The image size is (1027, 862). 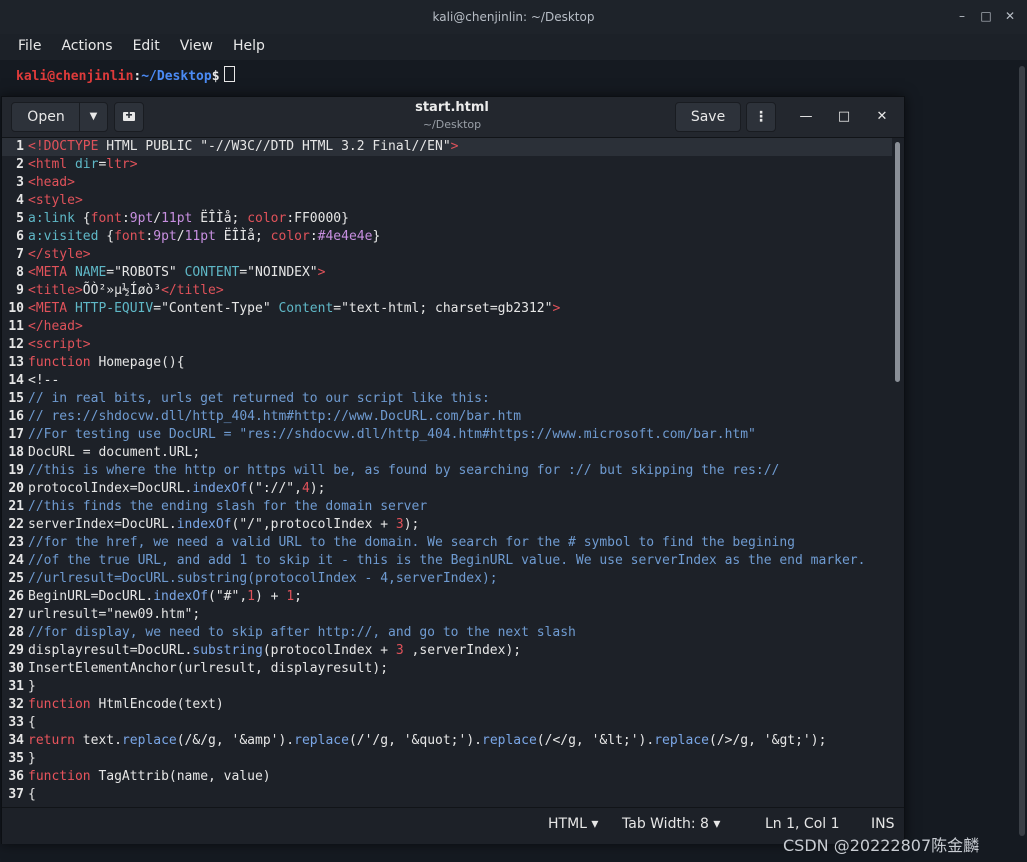 What do you see at coordinates (16, 308) in the screenshot?
I see `line-number: 10` at bounding box center [16, 308].